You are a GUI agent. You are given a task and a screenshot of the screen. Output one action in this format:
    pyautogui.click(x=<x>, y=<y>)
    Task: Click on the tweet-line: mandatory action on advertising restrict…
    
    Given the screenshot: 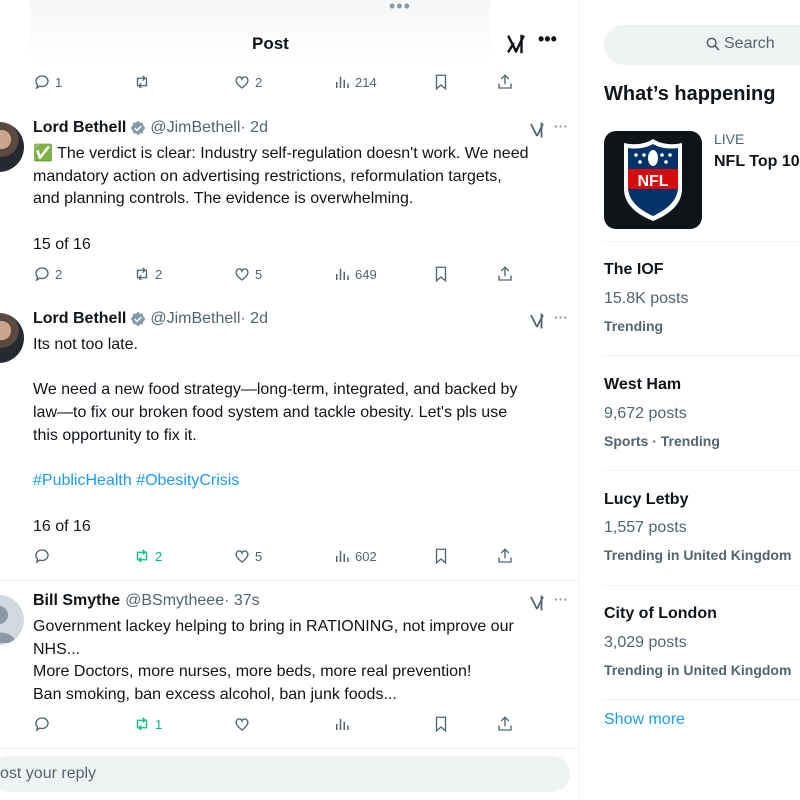 What is the action you would take?
    pyautogui.click(x=267, y=176)
    